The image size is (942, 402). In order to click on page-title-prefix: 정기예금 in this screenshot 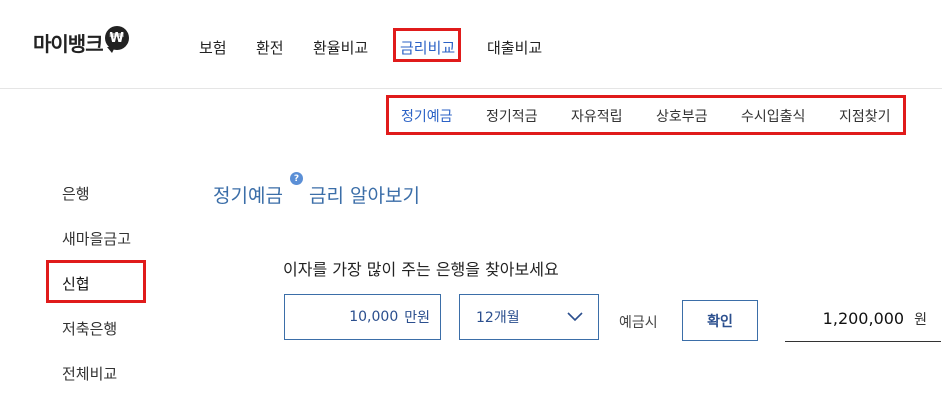, I will do `click(248, 196)`.